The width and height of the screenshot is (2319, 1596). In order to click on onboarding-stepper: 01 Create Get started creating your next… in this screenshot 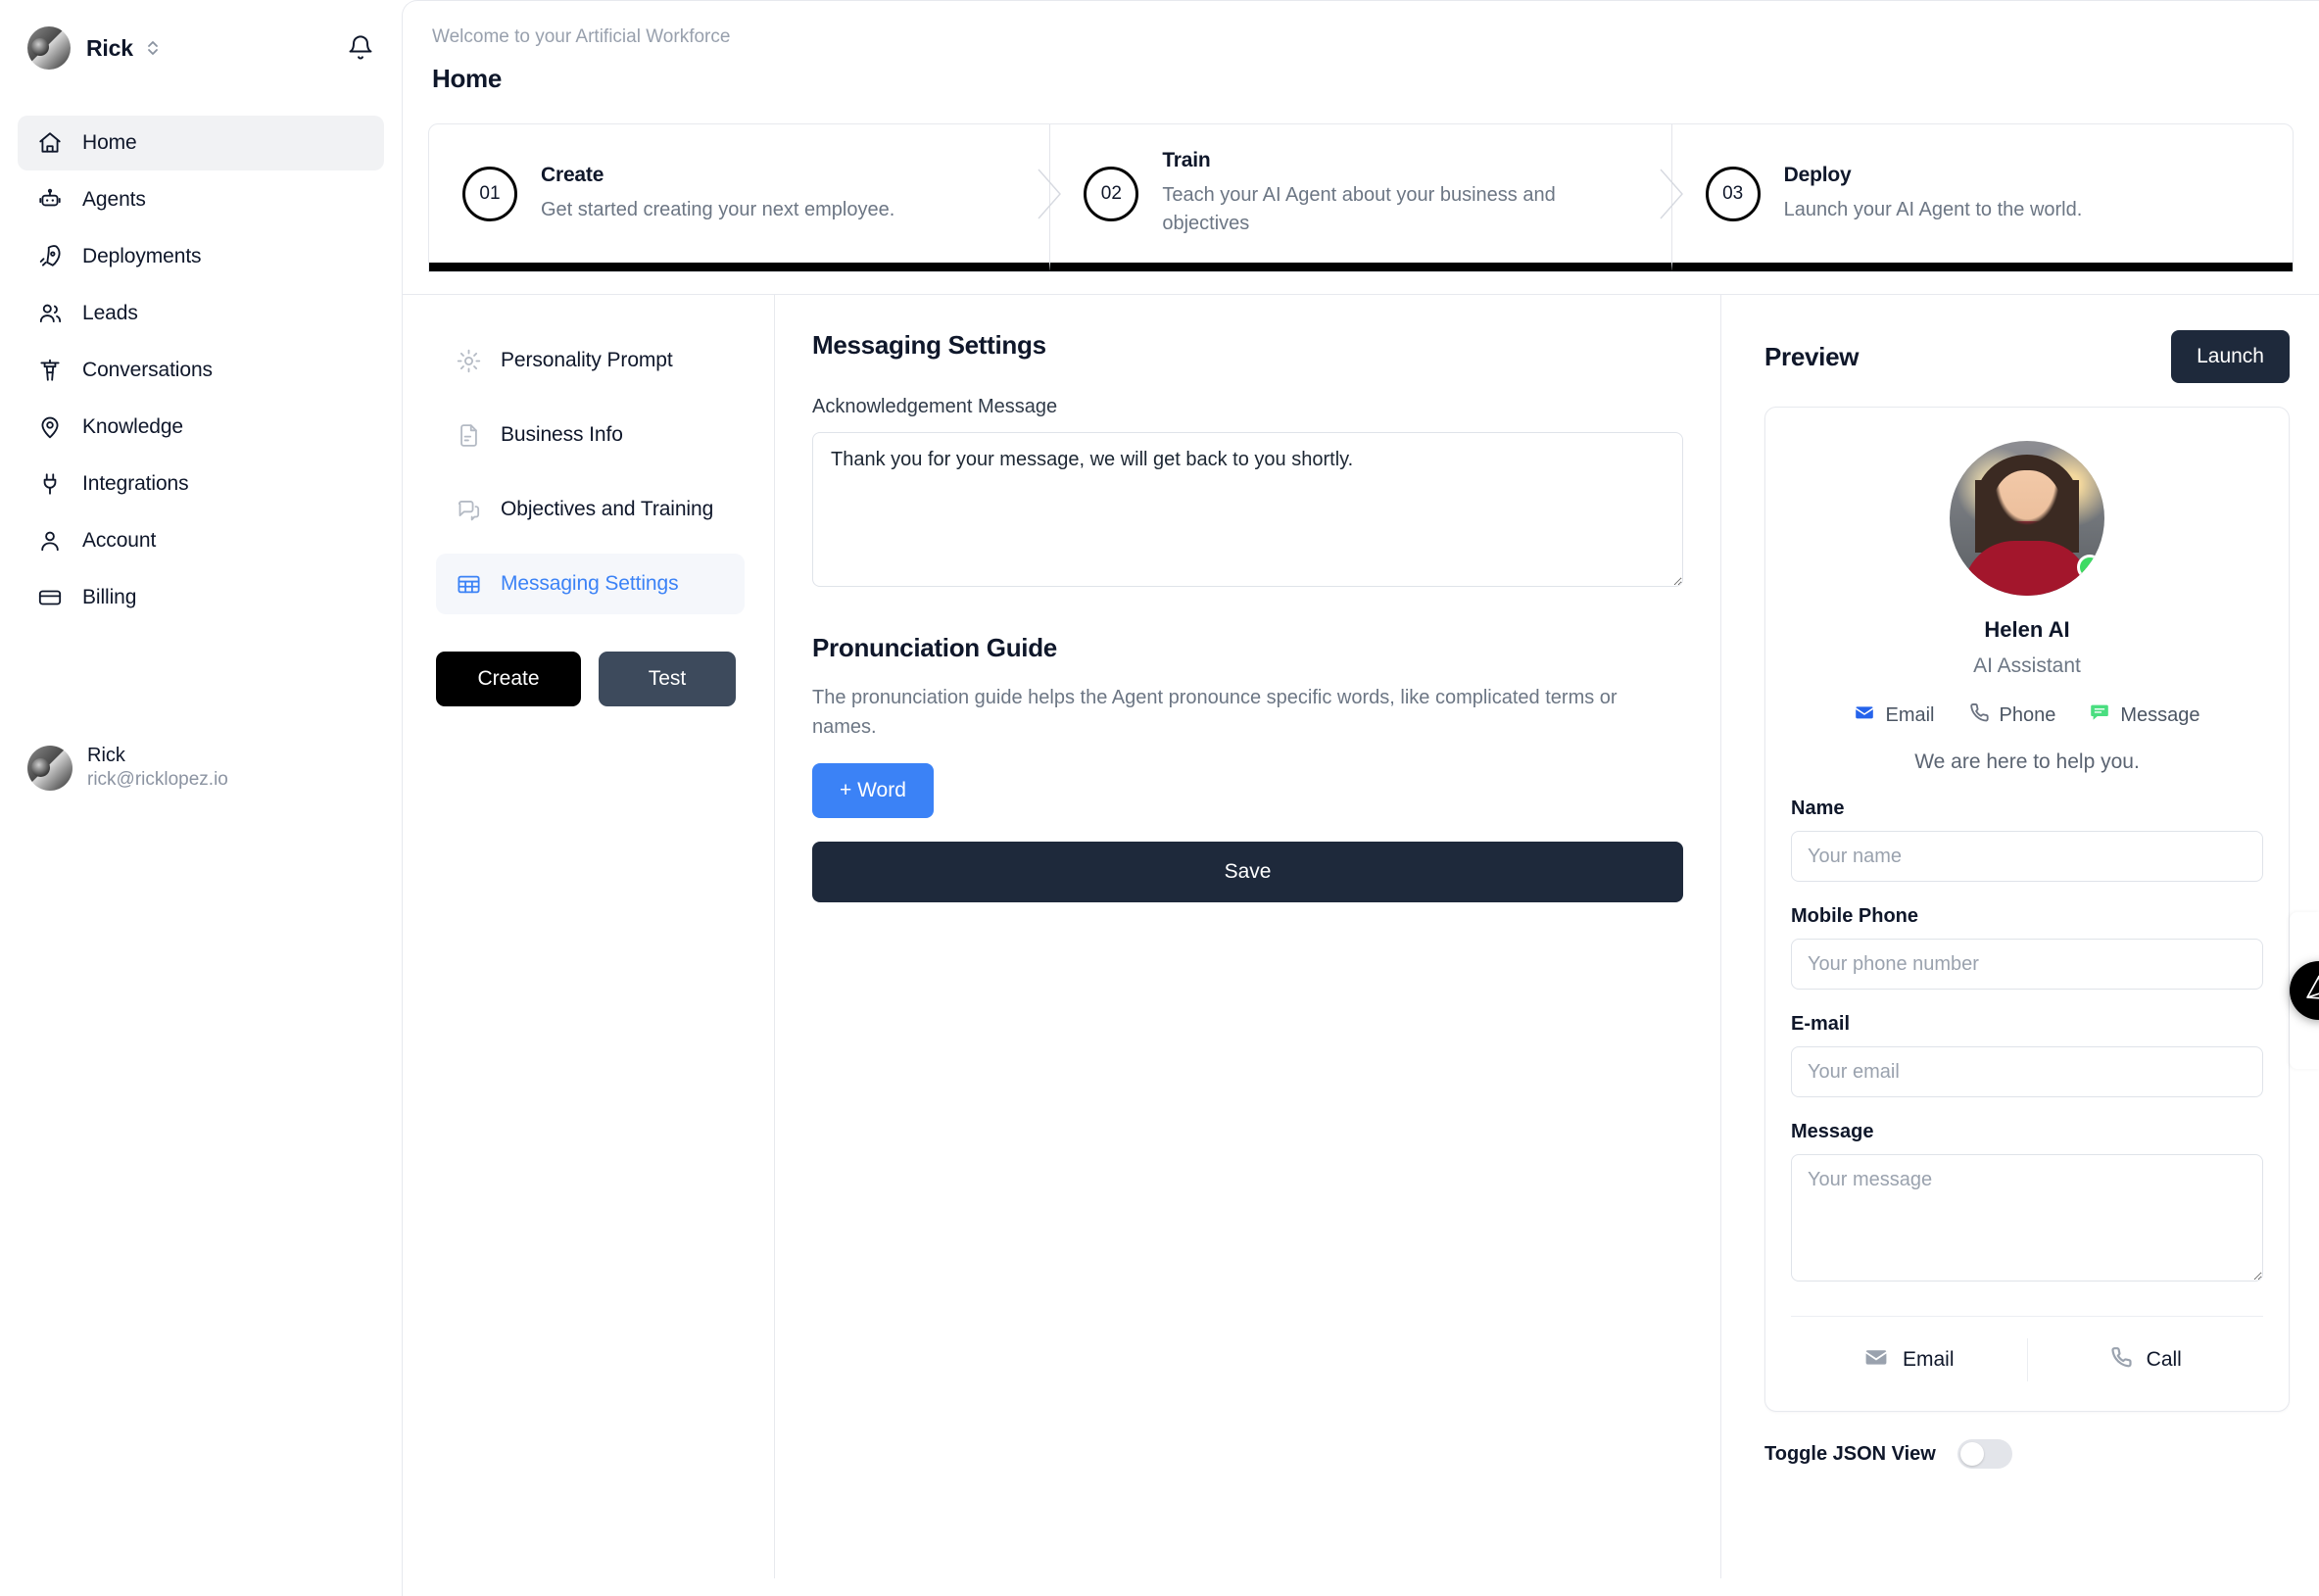, I will do `click(1361, 198)`.